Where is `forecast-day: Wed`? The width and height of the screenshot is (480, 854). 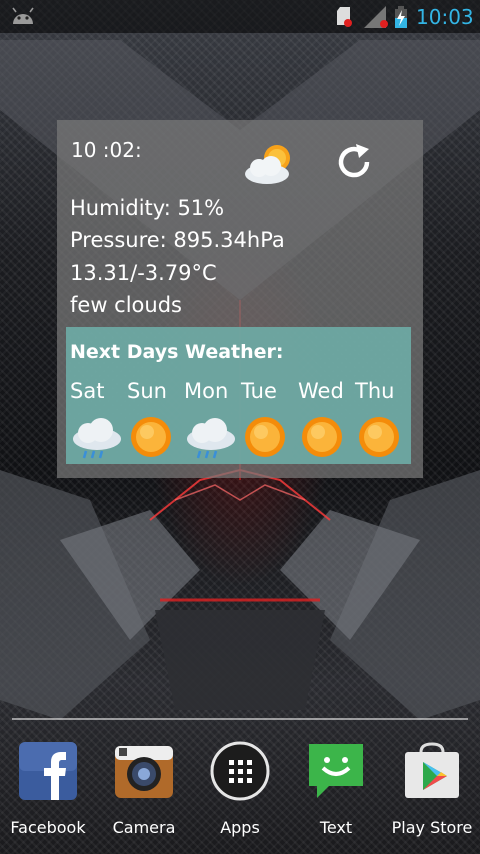
forecast-day: Wed is located at coordinates (328, 420).